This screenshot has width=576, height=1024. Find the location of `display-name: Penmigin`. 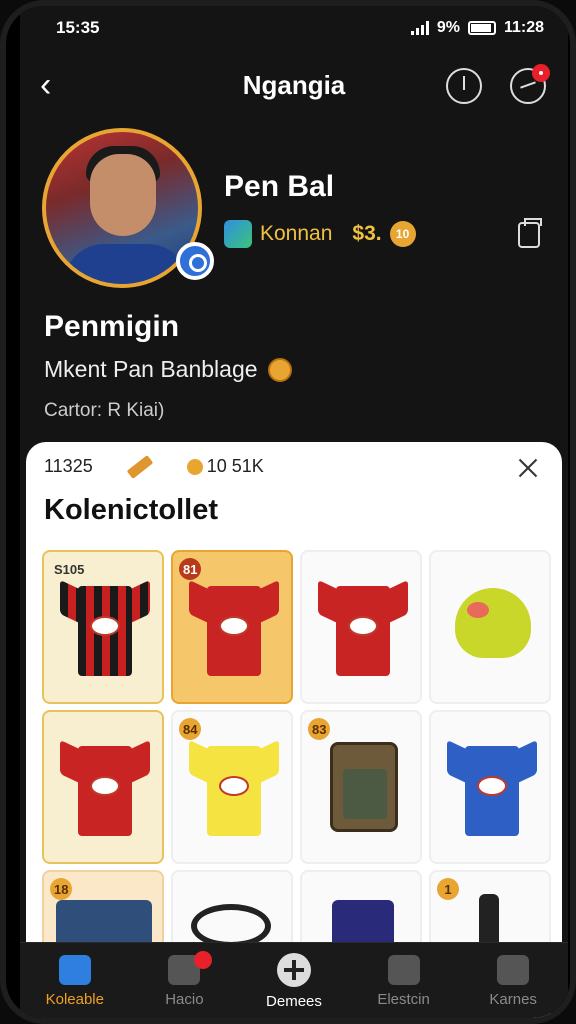

display-name: Penmigin is located at coordinates (112, 326).